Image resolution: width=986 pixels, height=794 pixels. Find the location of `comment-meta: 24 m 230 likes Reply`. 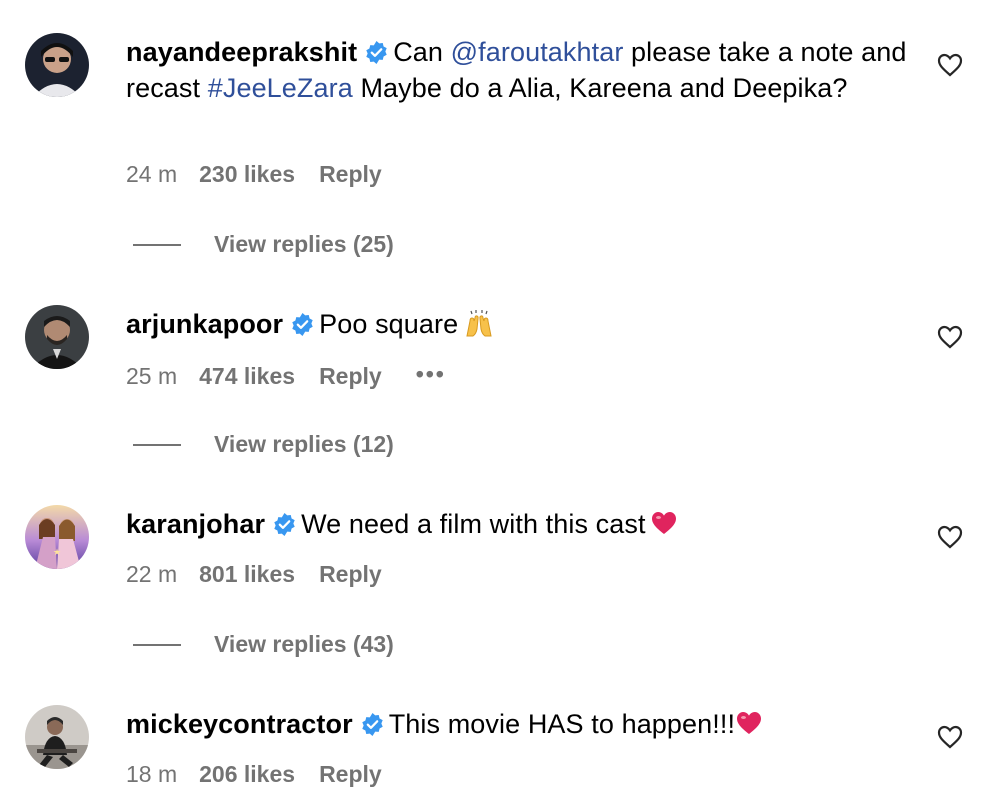

comment-meta: 24 m 230 likes Reply is located at coordinates (254, 174).